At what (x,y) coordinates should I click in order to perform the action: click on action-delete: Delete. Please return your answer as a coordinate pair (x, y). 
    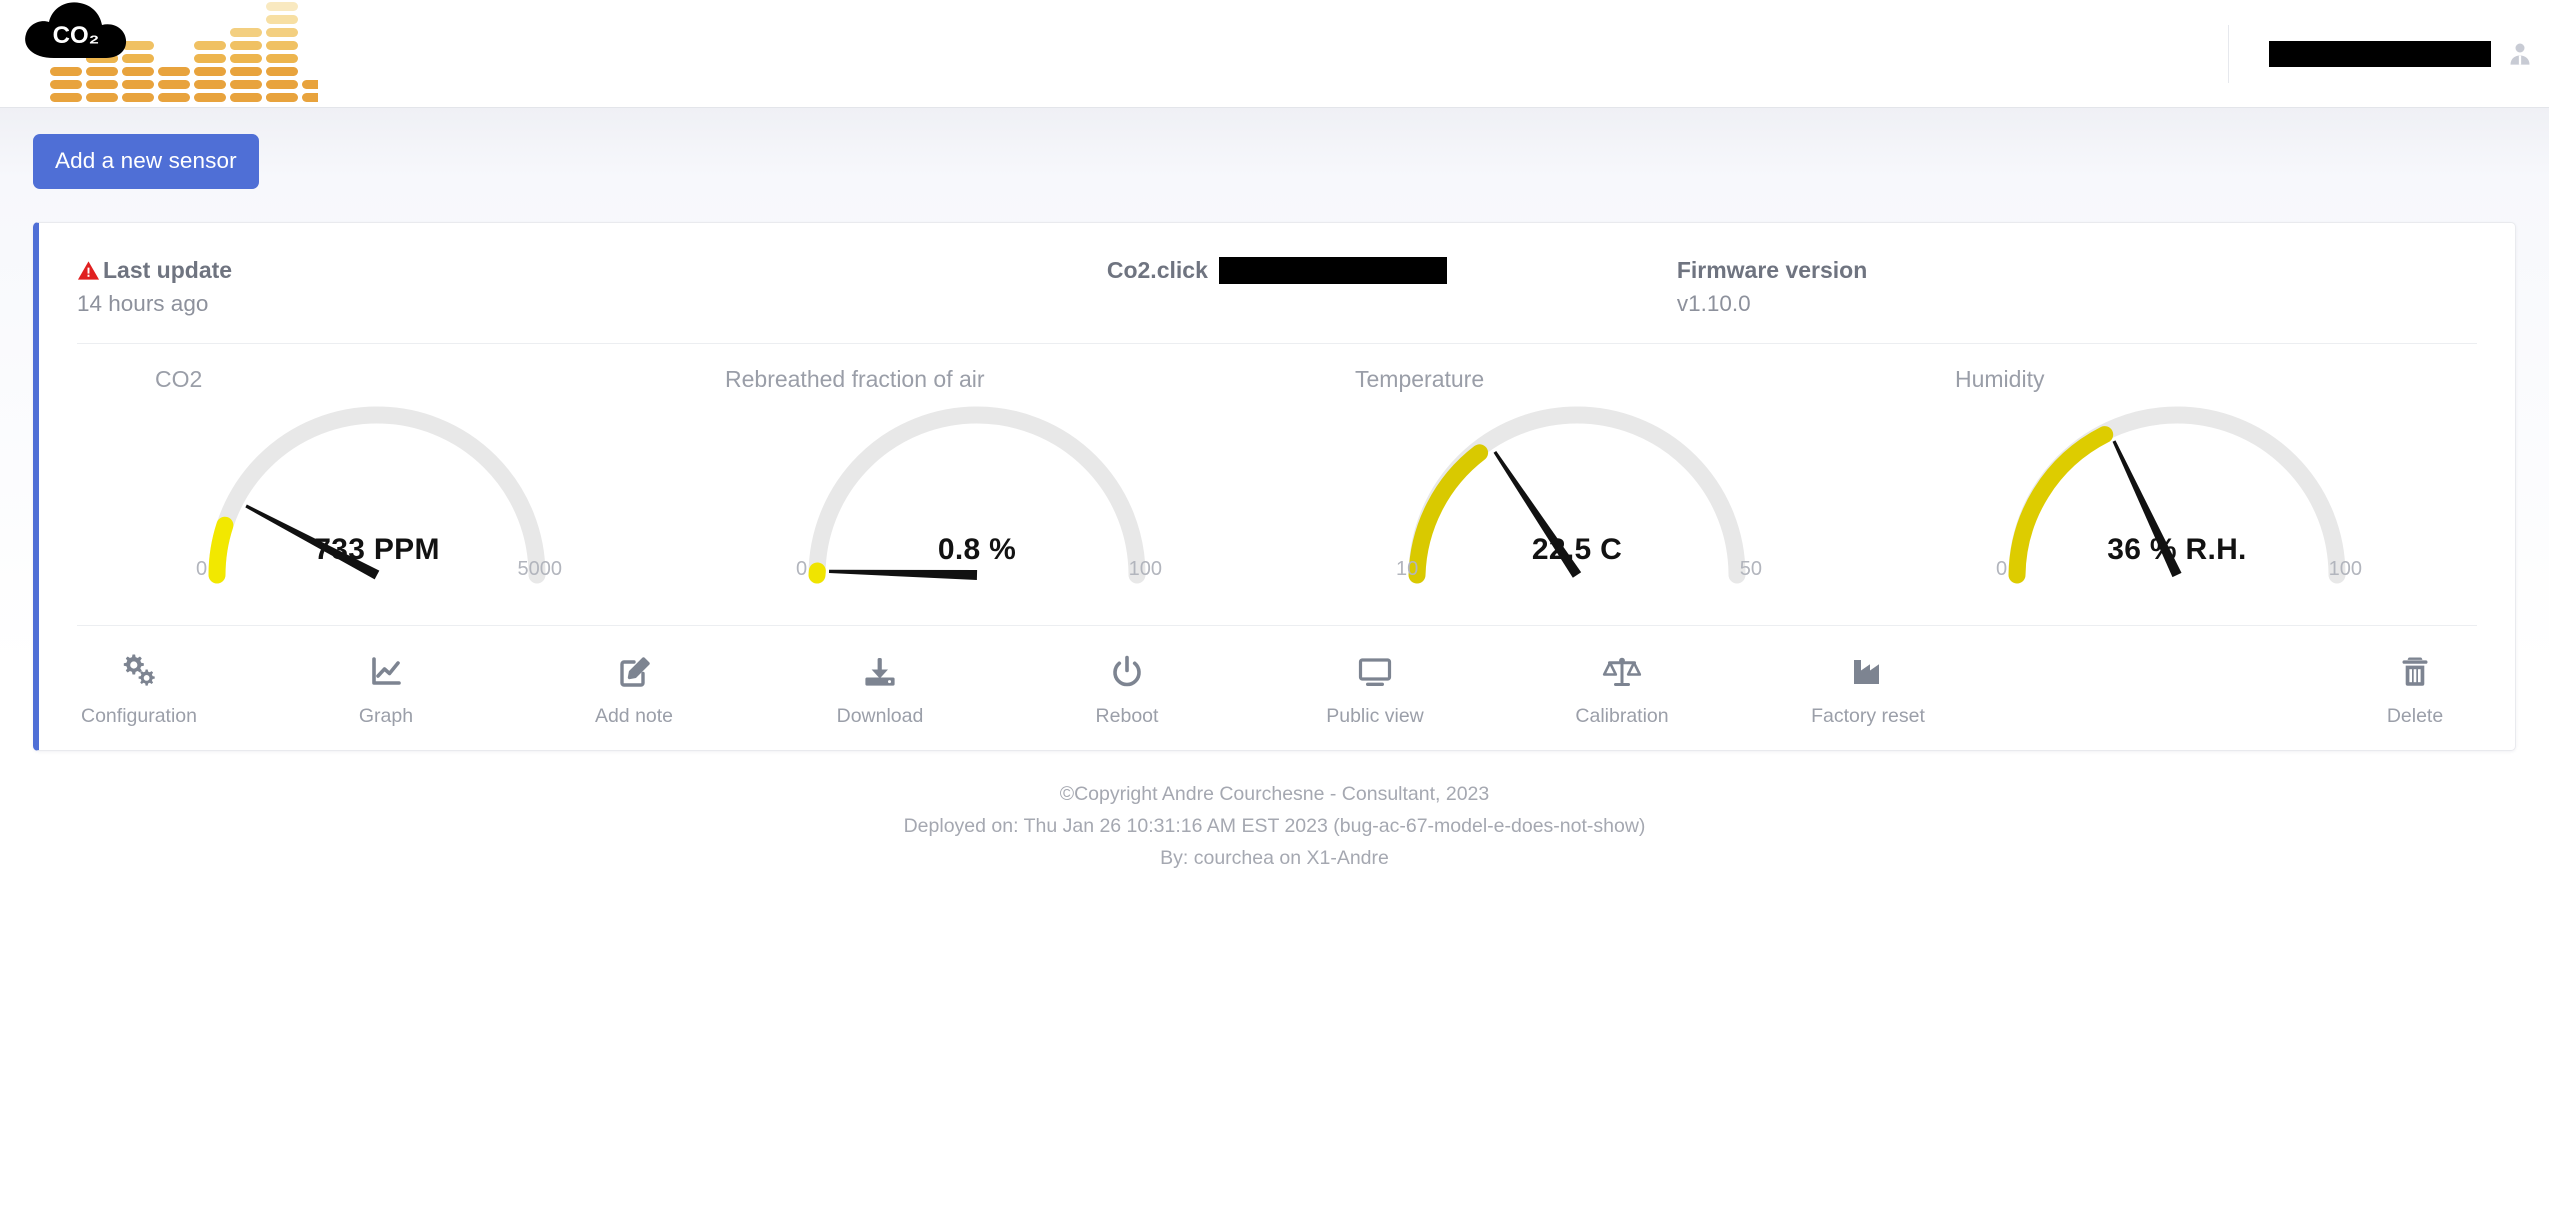
    Looking at the image, I should click on (2415, 689).